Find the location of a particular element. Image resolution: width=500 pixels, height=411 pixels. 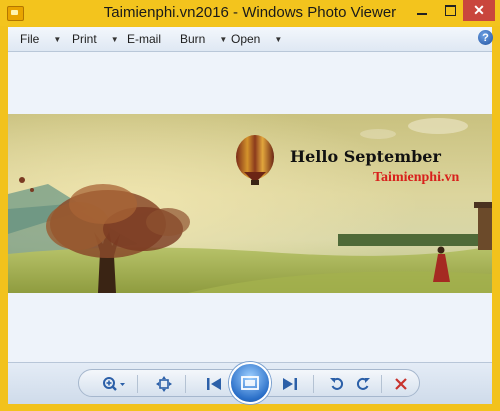

delete-icon is located at coordinates (401, 384).